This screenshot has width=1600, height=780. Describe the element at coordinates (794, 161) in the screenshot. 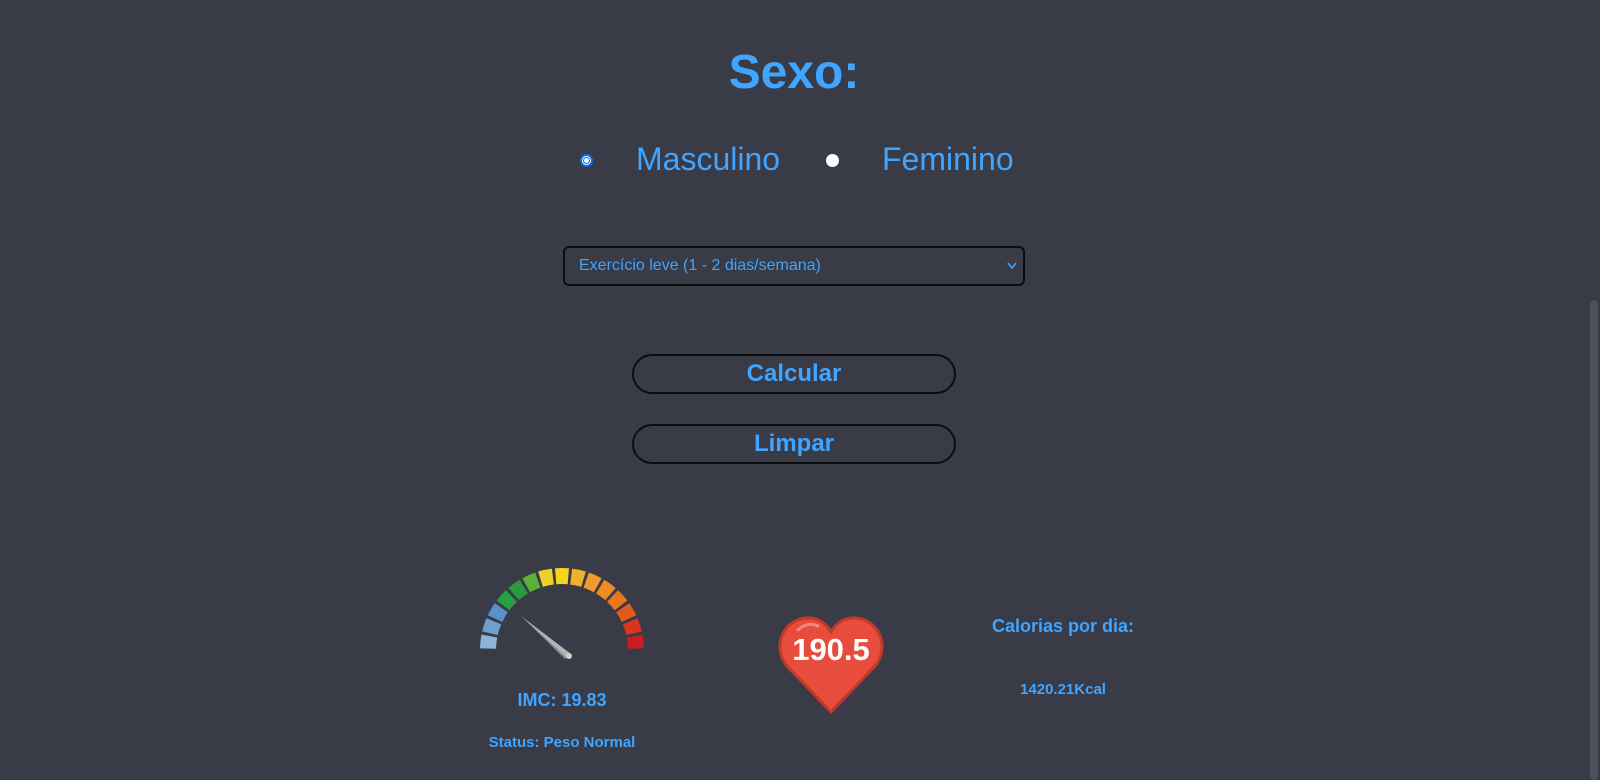

I see `gender-radio-group: Masculino Feminino` at that location.